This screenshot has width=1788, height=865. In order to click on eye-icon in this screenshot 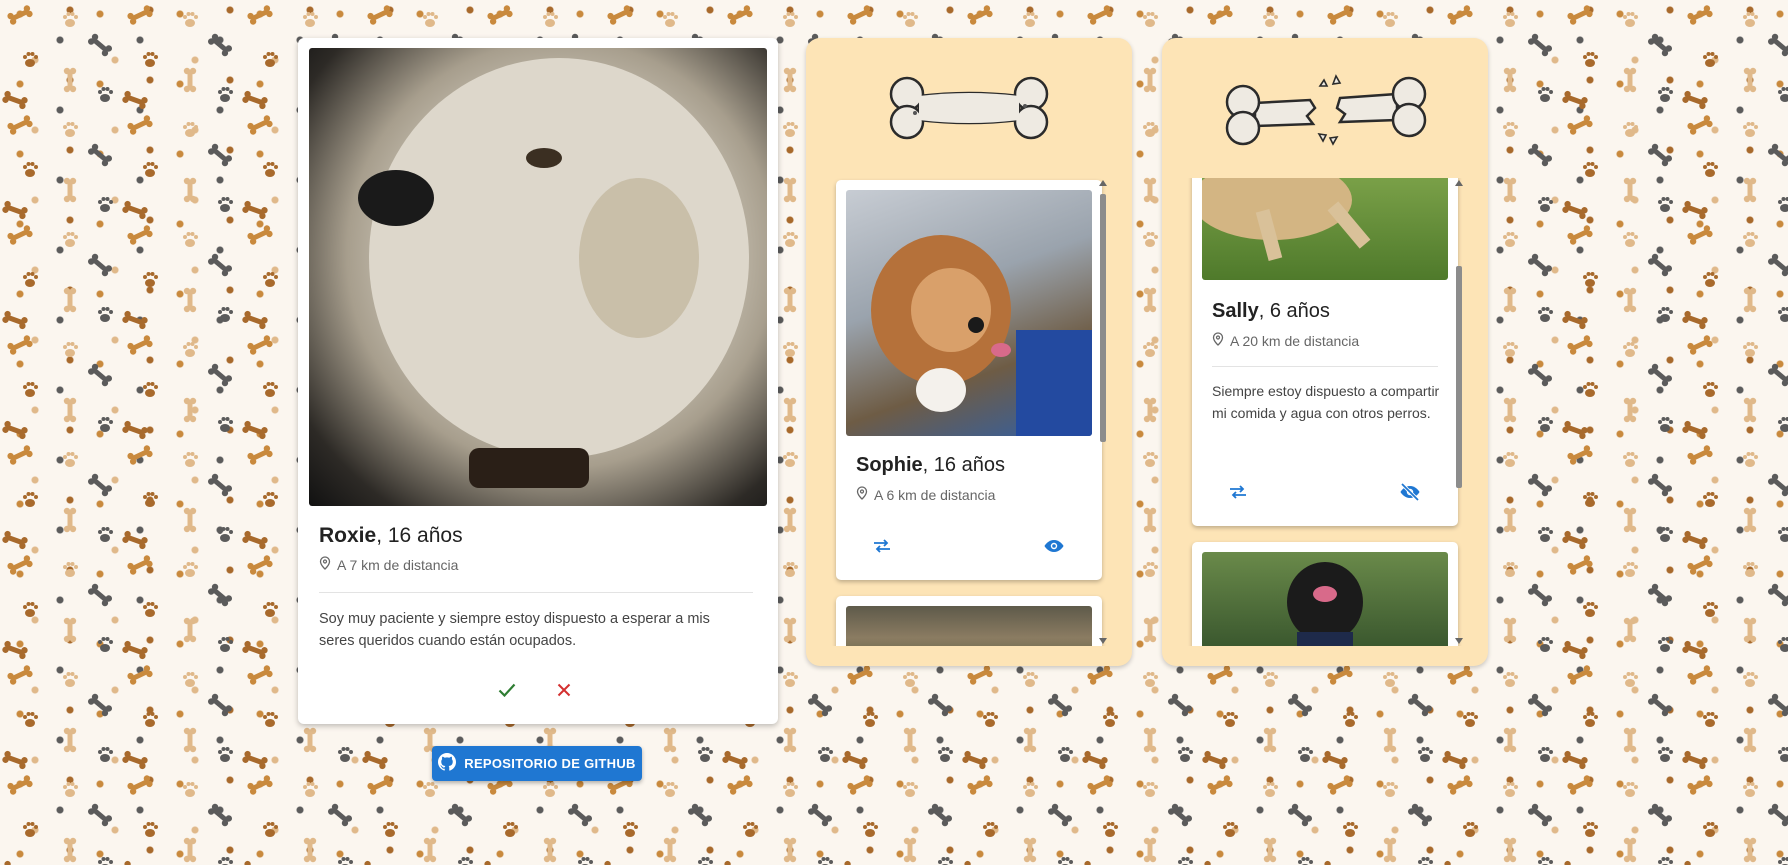, I will do `click(1054, 546)`.